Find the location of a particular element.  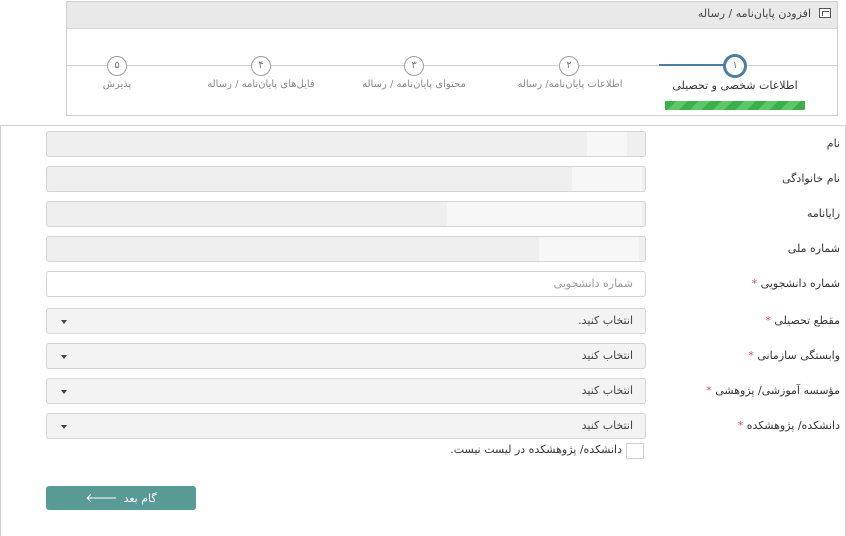

step-label-4: فایل‌های پایان‌نامه / رساله is located at coordinates (260, 84).